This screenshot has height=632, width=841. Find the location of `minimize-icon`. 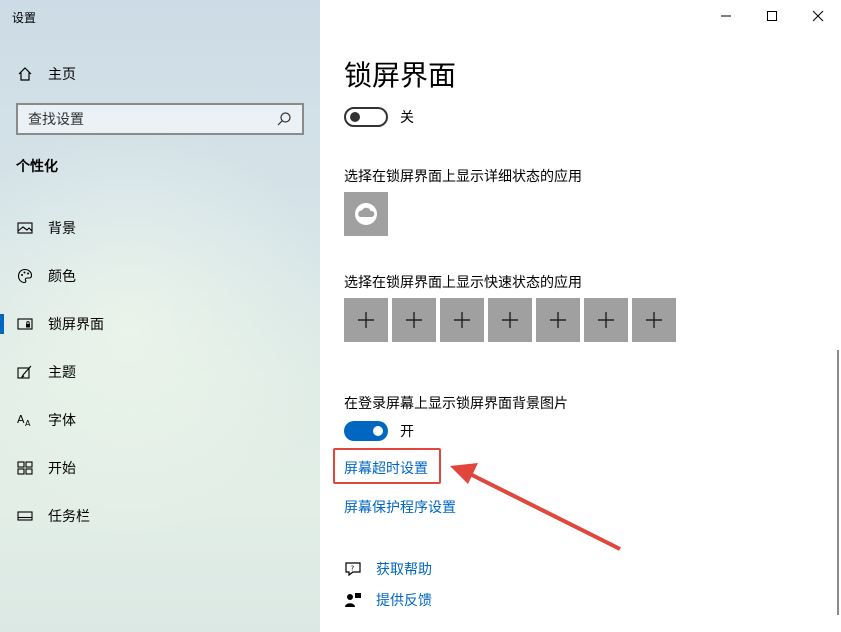

minimize-icon is located at coordinates (726, 16).